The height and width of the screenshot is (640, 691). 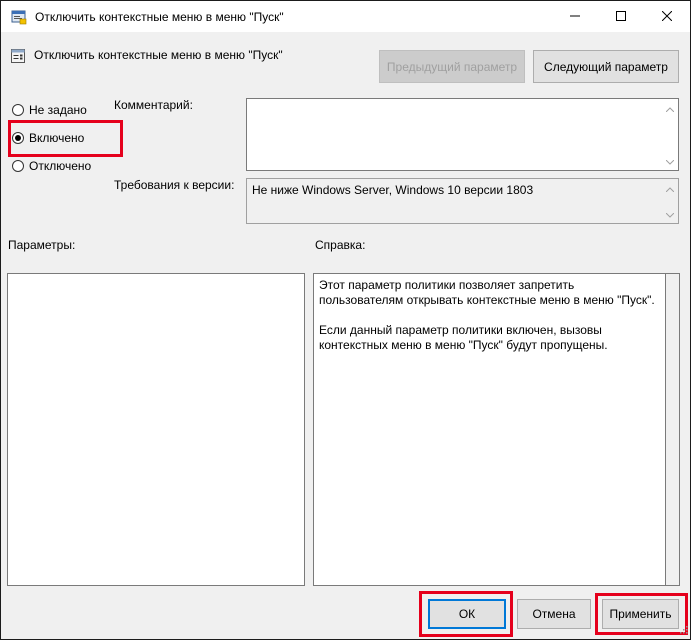 I want to click on radio-dot, so click(x=18, y=138).